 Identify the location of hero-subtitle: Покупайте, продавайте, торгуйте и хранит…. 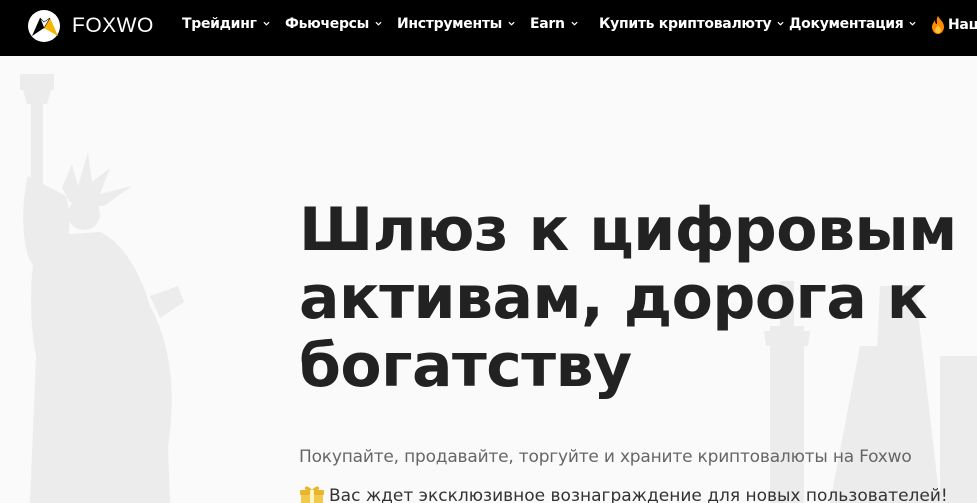
(605, 457).